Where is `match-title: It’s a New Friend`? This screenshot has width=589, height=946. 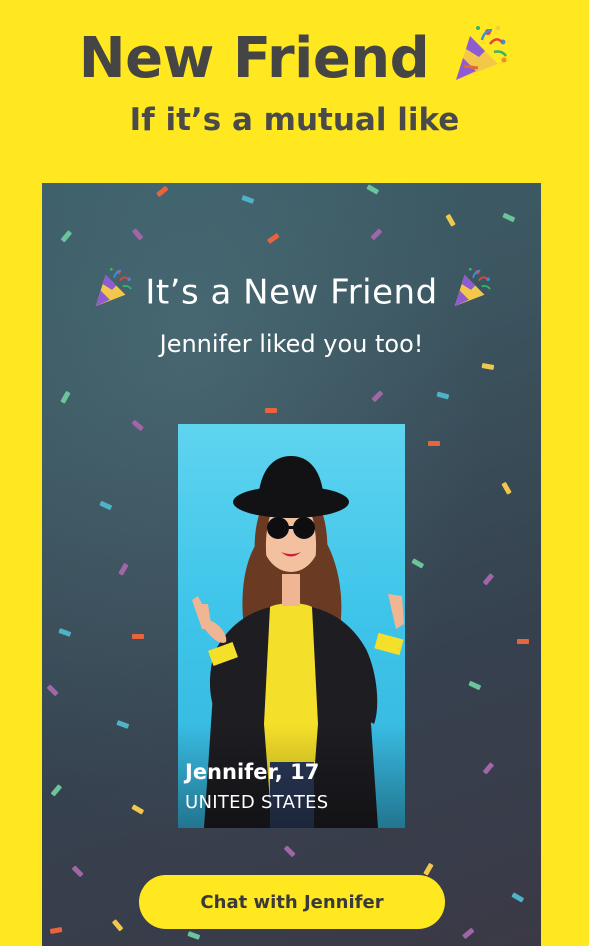 match-title: It’s a New Friend is located at coordinates (291, 294).